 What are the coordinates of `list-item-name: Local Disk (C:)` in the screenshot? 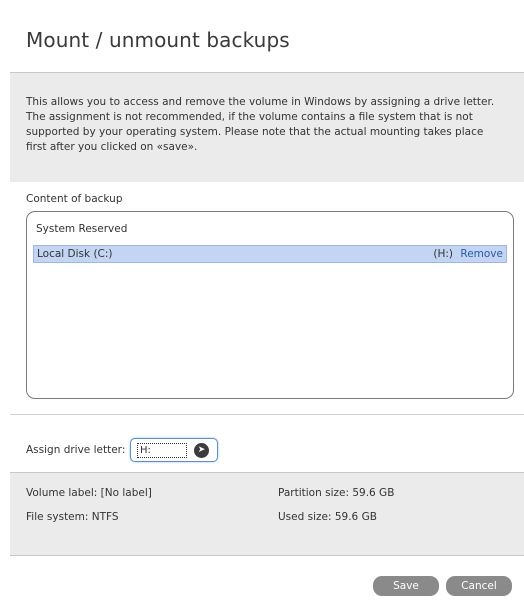 It's located at (75, 254).